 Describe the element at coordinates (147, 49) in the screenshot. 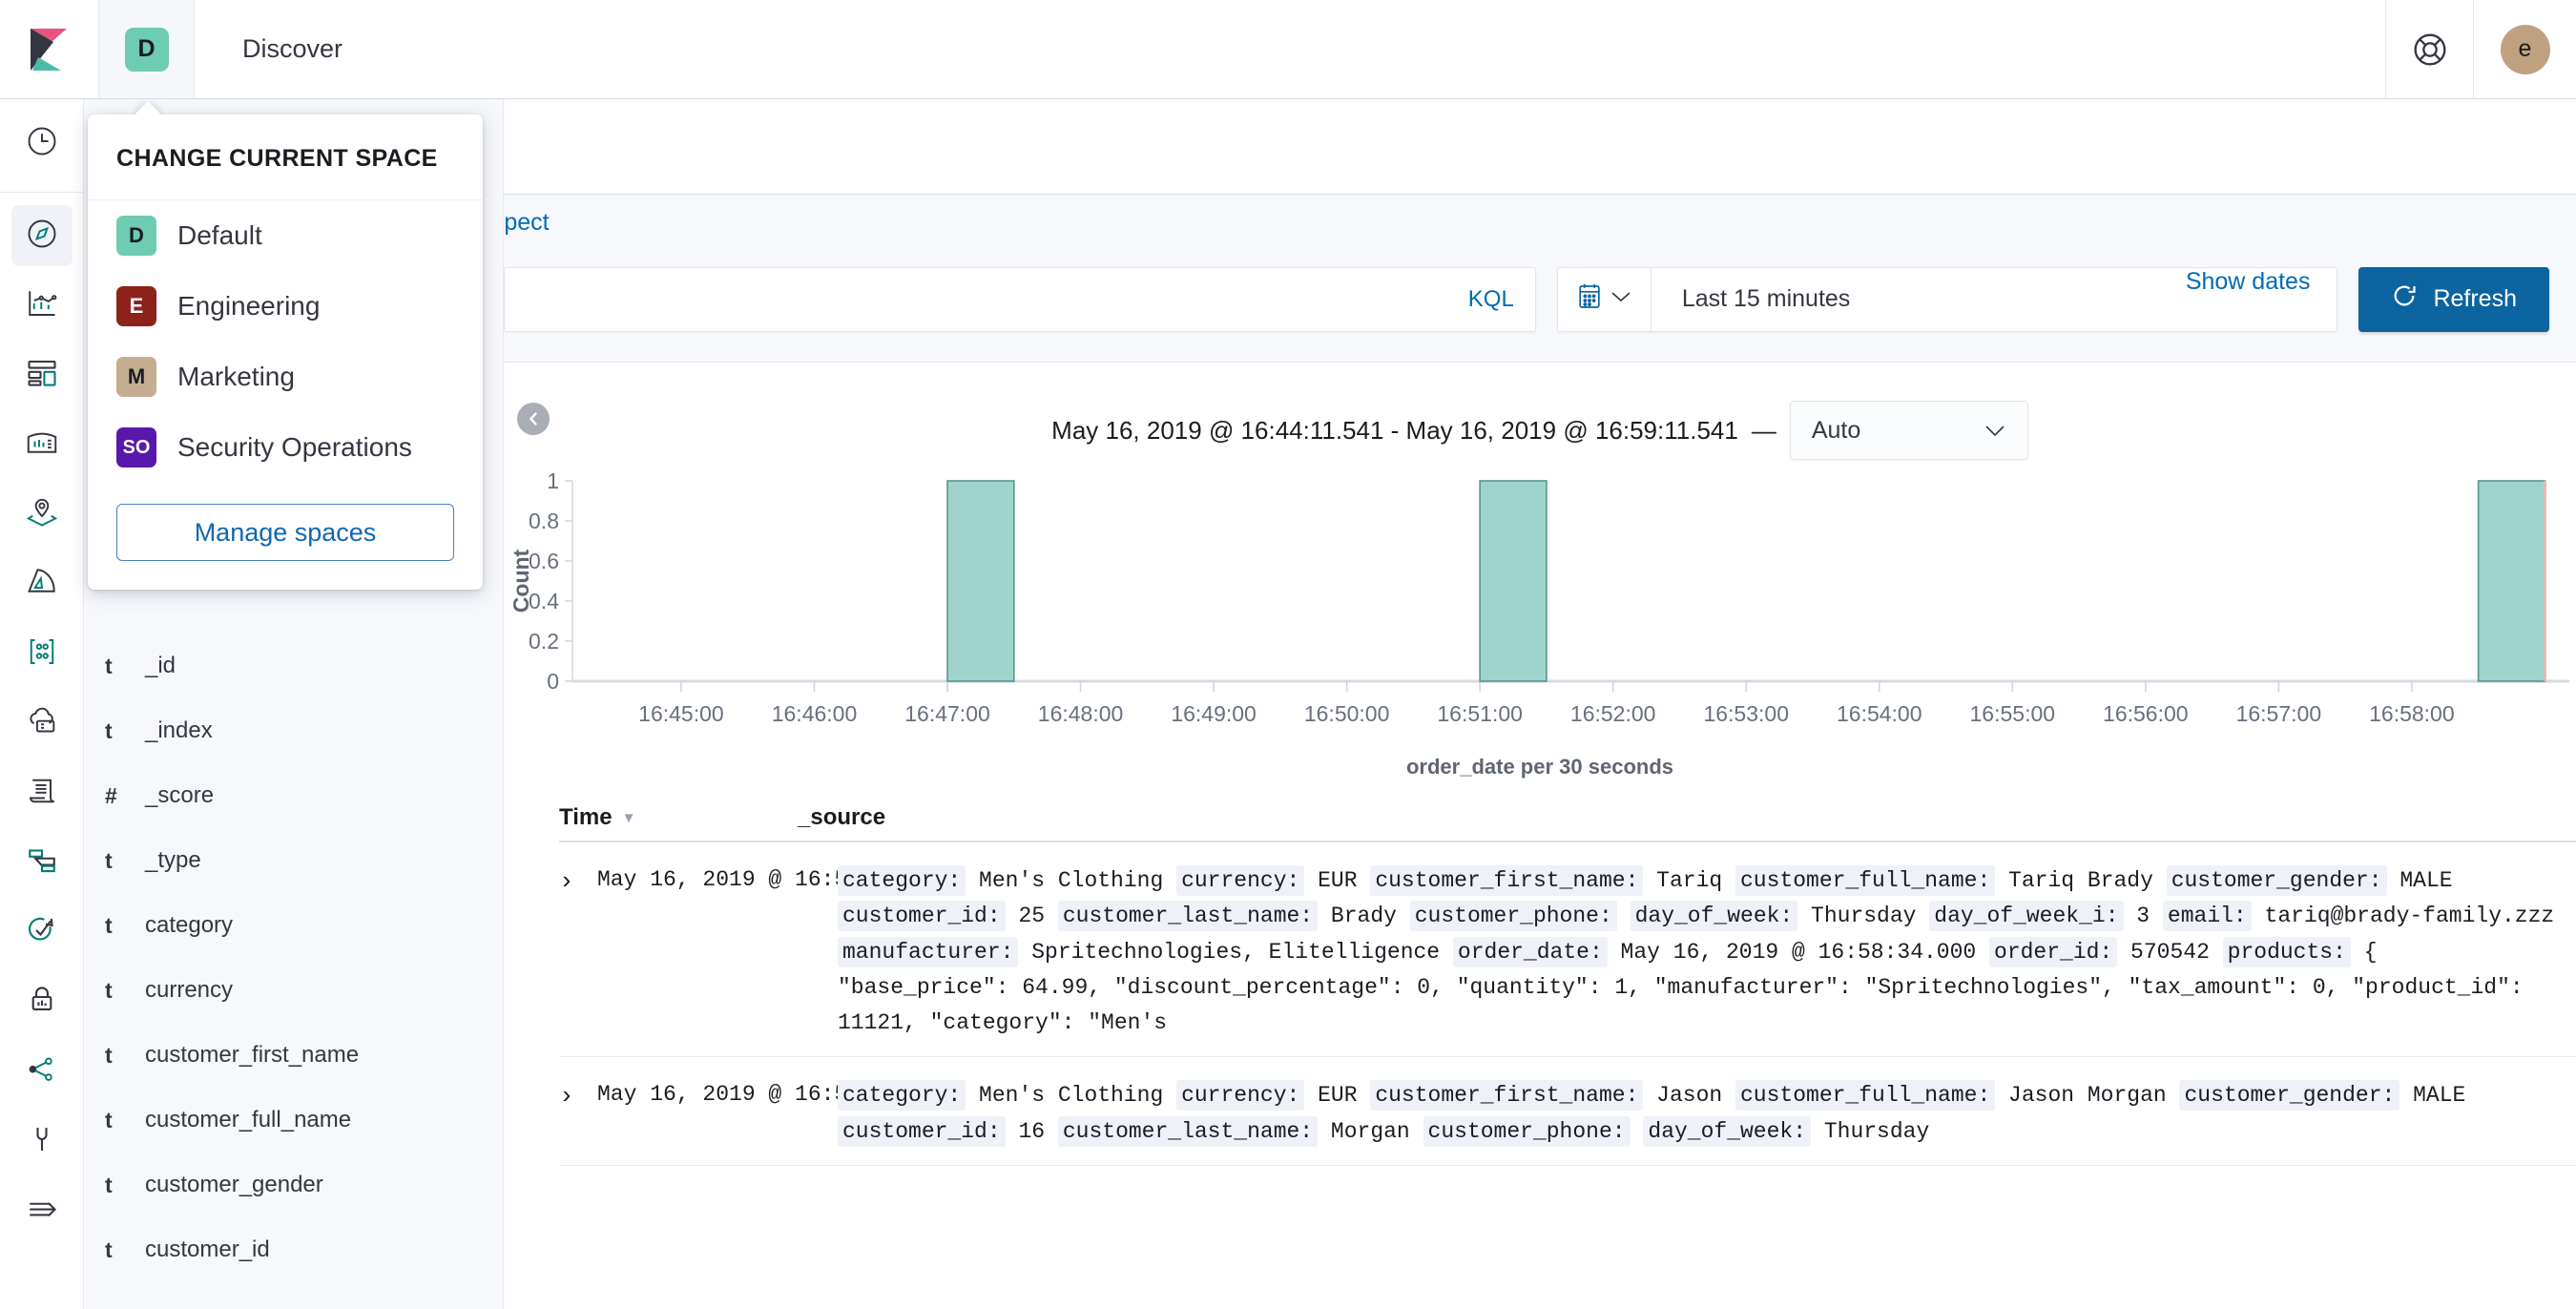

I see `space-selector-button: D` at that location.